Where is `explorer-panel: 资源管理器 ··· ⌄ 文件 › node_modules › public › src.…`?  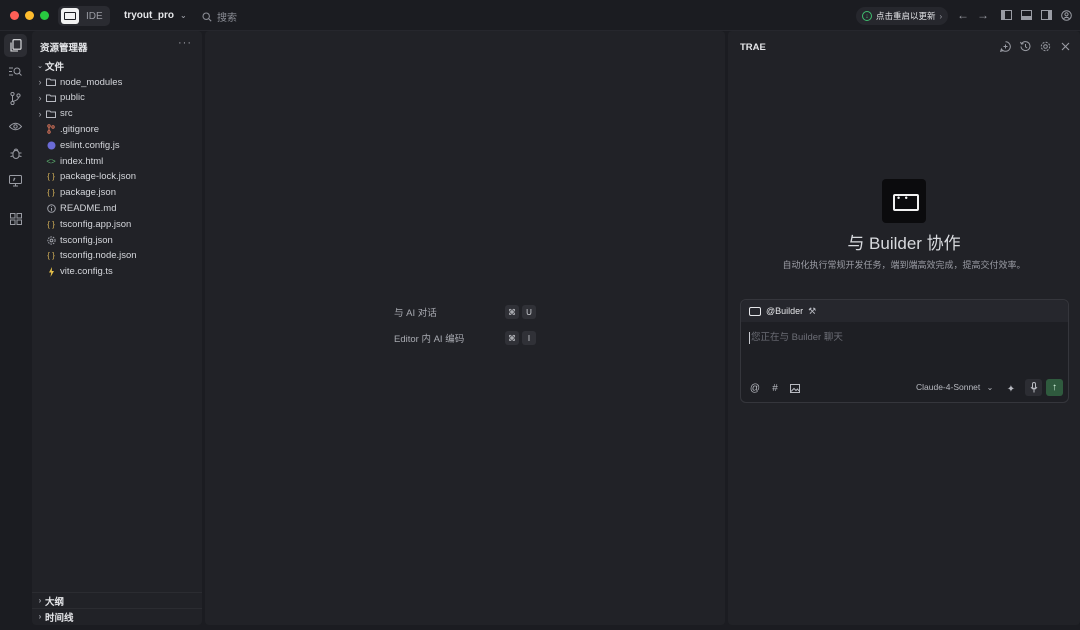
explorer-panel: 资源管理器 ··· ⌄ 文件 › node_modules › public › src.… is located at coordinates (117, 328).